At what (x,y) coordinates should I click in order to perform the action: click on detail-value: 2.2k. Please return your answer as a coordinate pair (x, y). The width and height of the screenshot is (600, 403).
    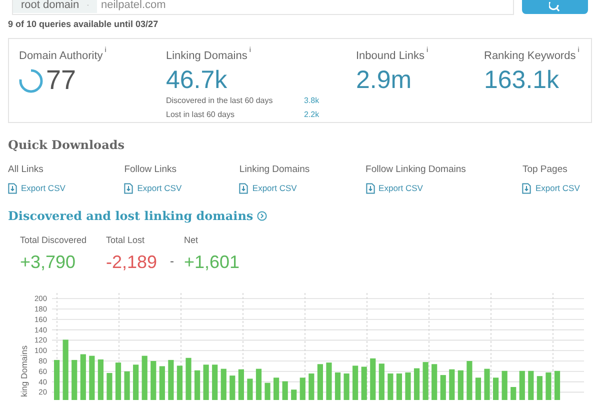
    Looking at the image, I should click on (312, 115).